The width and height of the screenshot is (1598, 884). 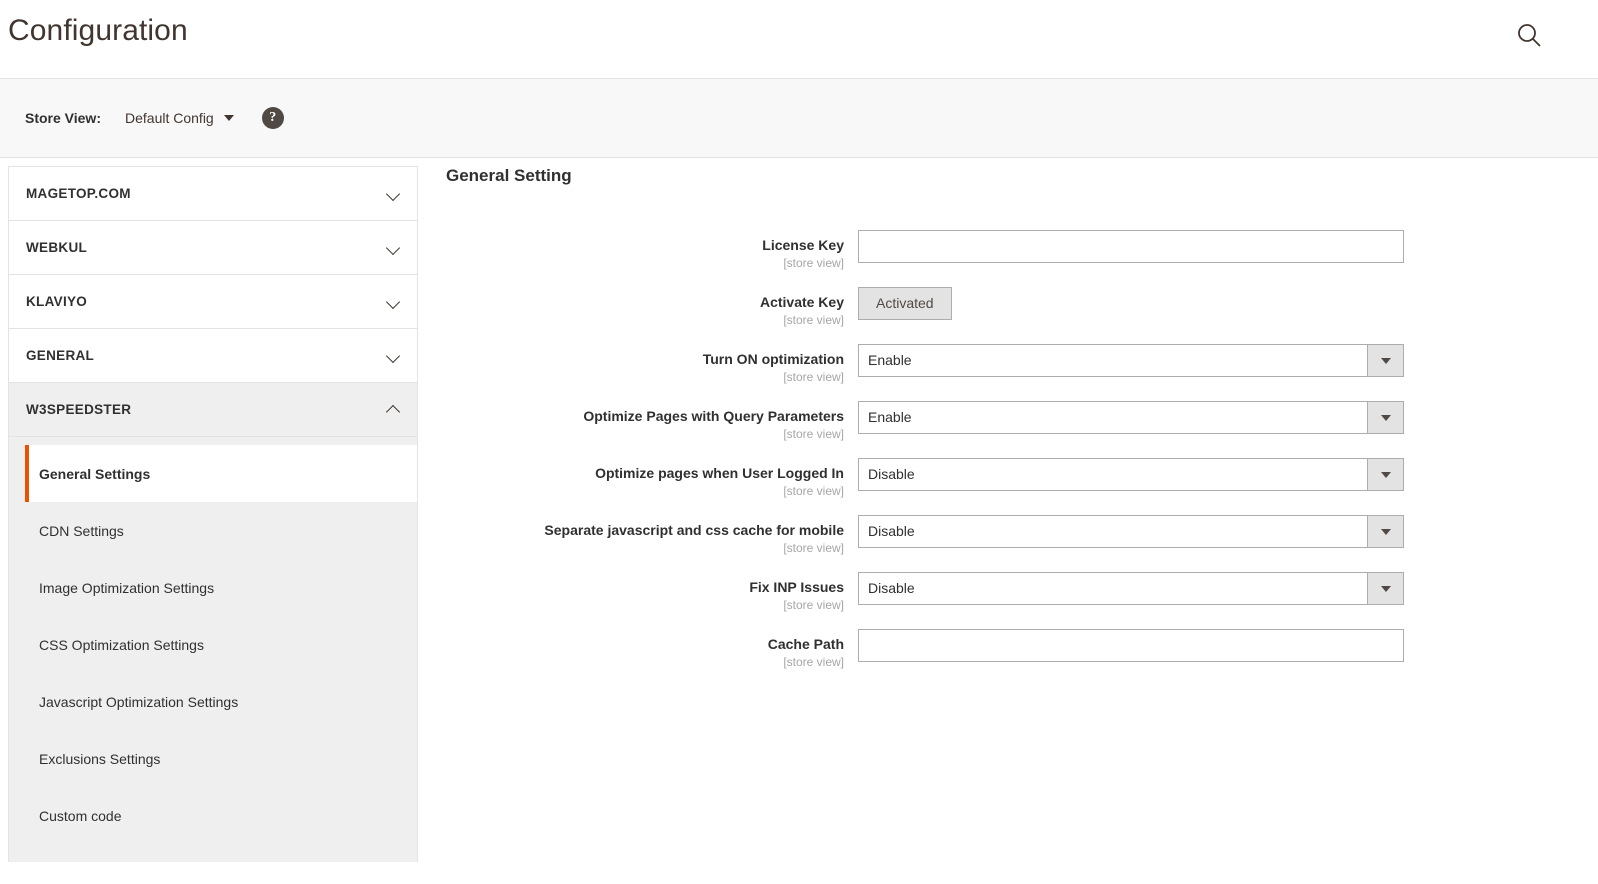 I want to click on sidebar-section-label: MAGETOP.COM, so click(x=78, y=193).